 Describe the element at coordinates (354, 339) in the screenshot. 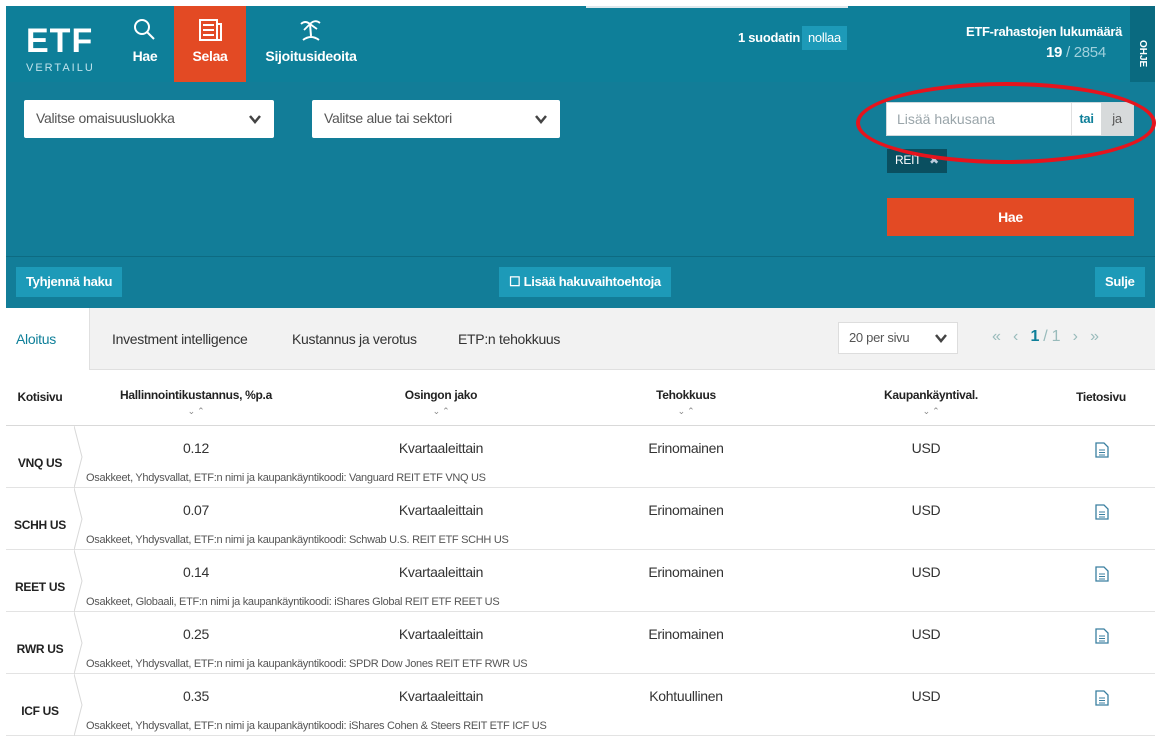

I see `tab-cost-taxation: Kustannus ja verotus` at that location.